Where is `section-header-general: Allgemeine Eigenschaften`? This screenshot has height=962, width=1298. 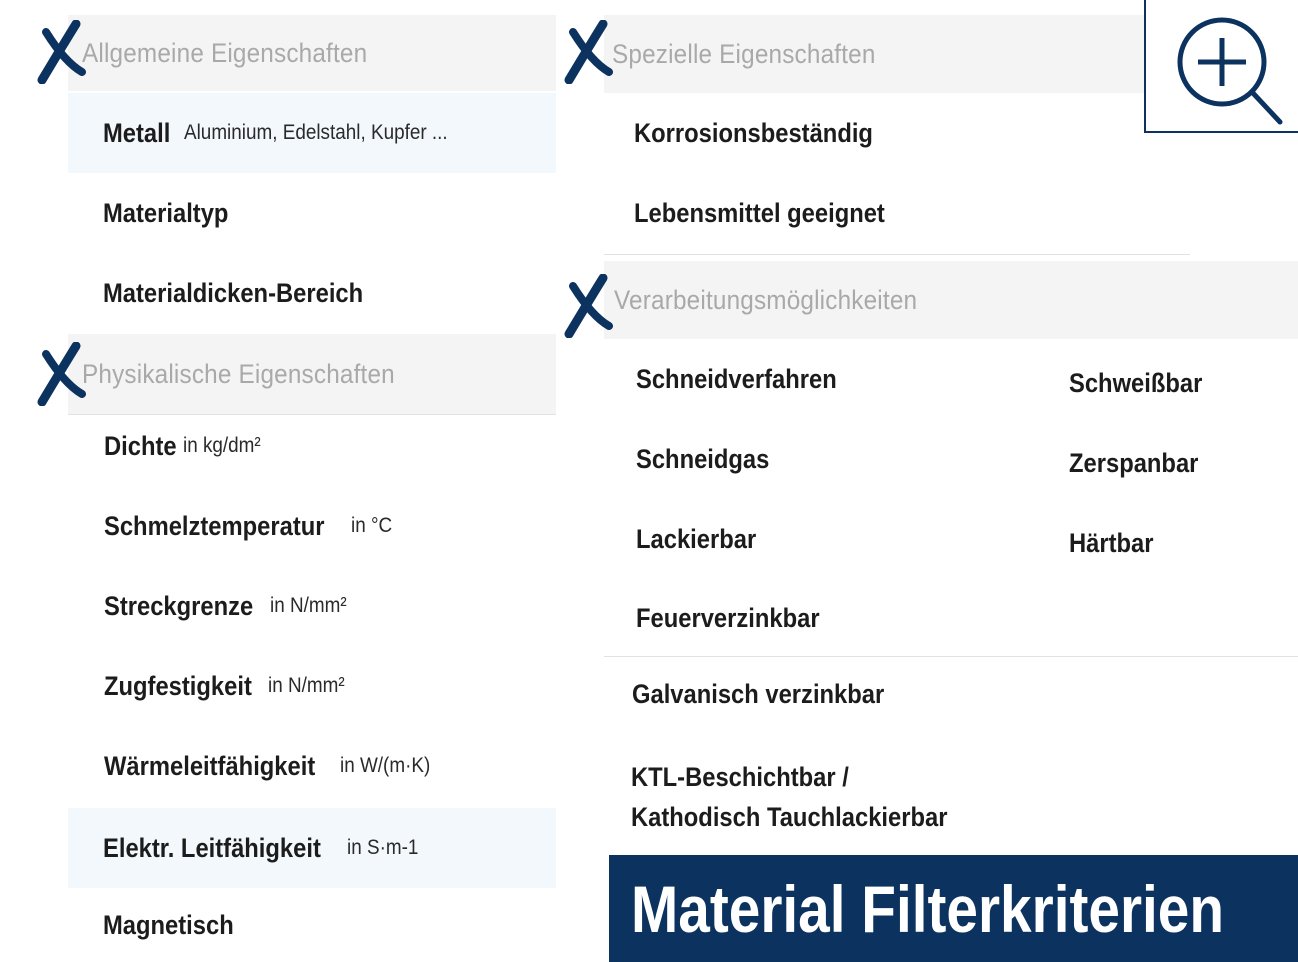 section-header-general: Allgemeine Eigenschaften is located at coordinates (312, 53).